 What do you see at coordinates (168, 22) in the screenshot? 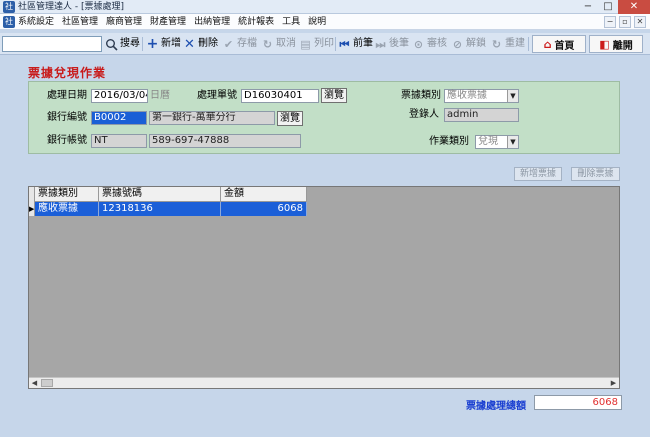
I see `menu-assets: 財產管理` at bounding box center [168, 22].